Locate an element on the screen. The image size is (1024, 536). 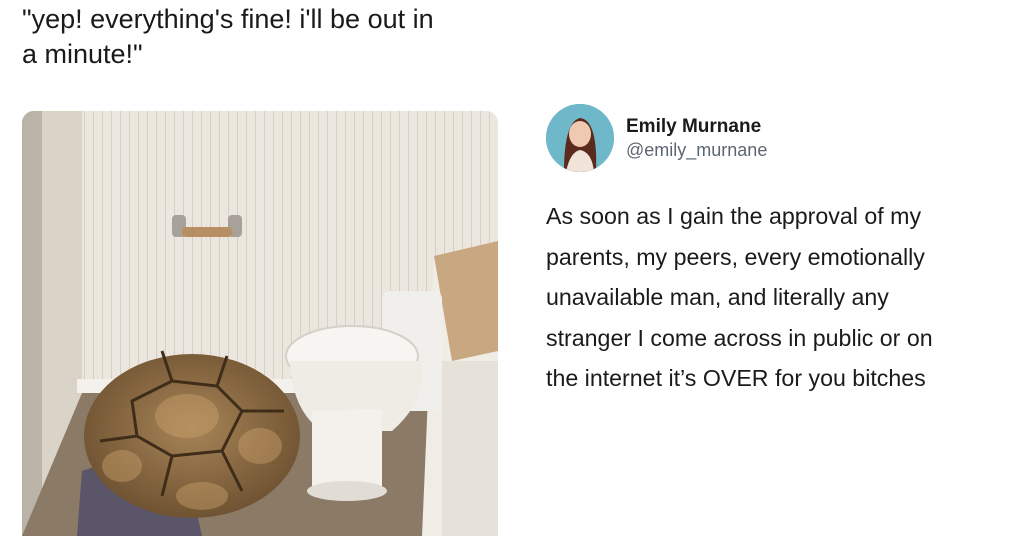
author-display-name: Emily Murnane is located at coordinates (696, 127).